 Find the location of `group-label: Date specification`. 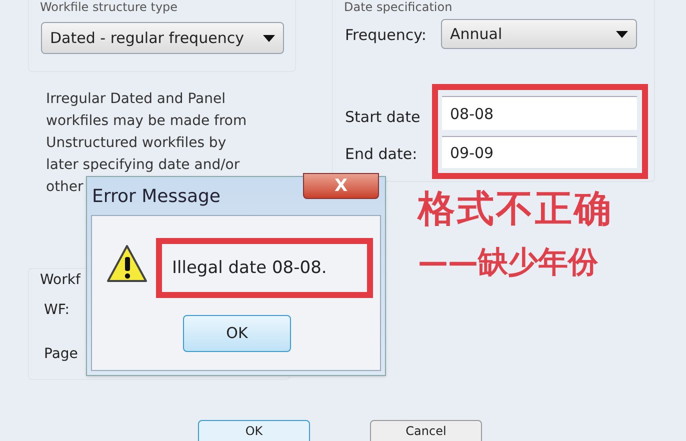

group-label: Date specification is located at coordinates (398, 7).